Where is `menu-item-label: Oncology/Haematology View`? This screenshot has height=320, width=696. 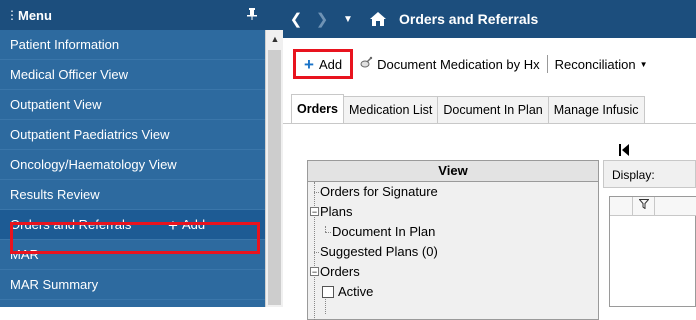
menu-item-label: Oncology/Haematology View is located at coordinates (93, 164).